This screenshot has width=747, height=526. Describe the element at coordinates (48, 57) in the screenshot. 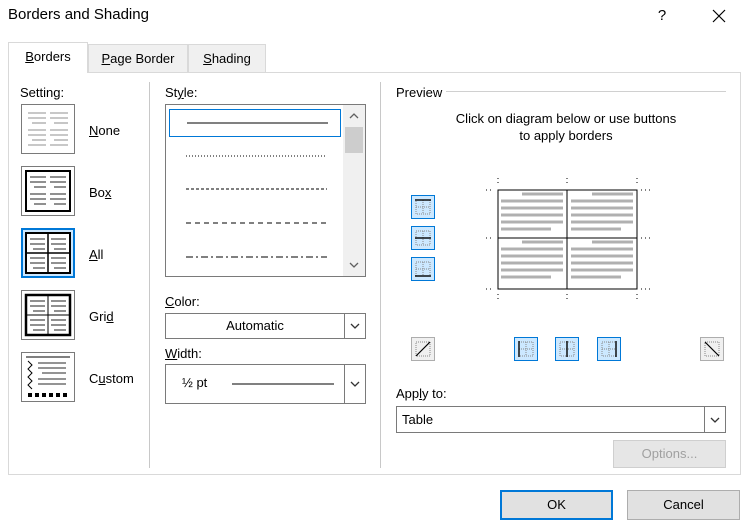

I see `tab-borders: Borders` at that location.